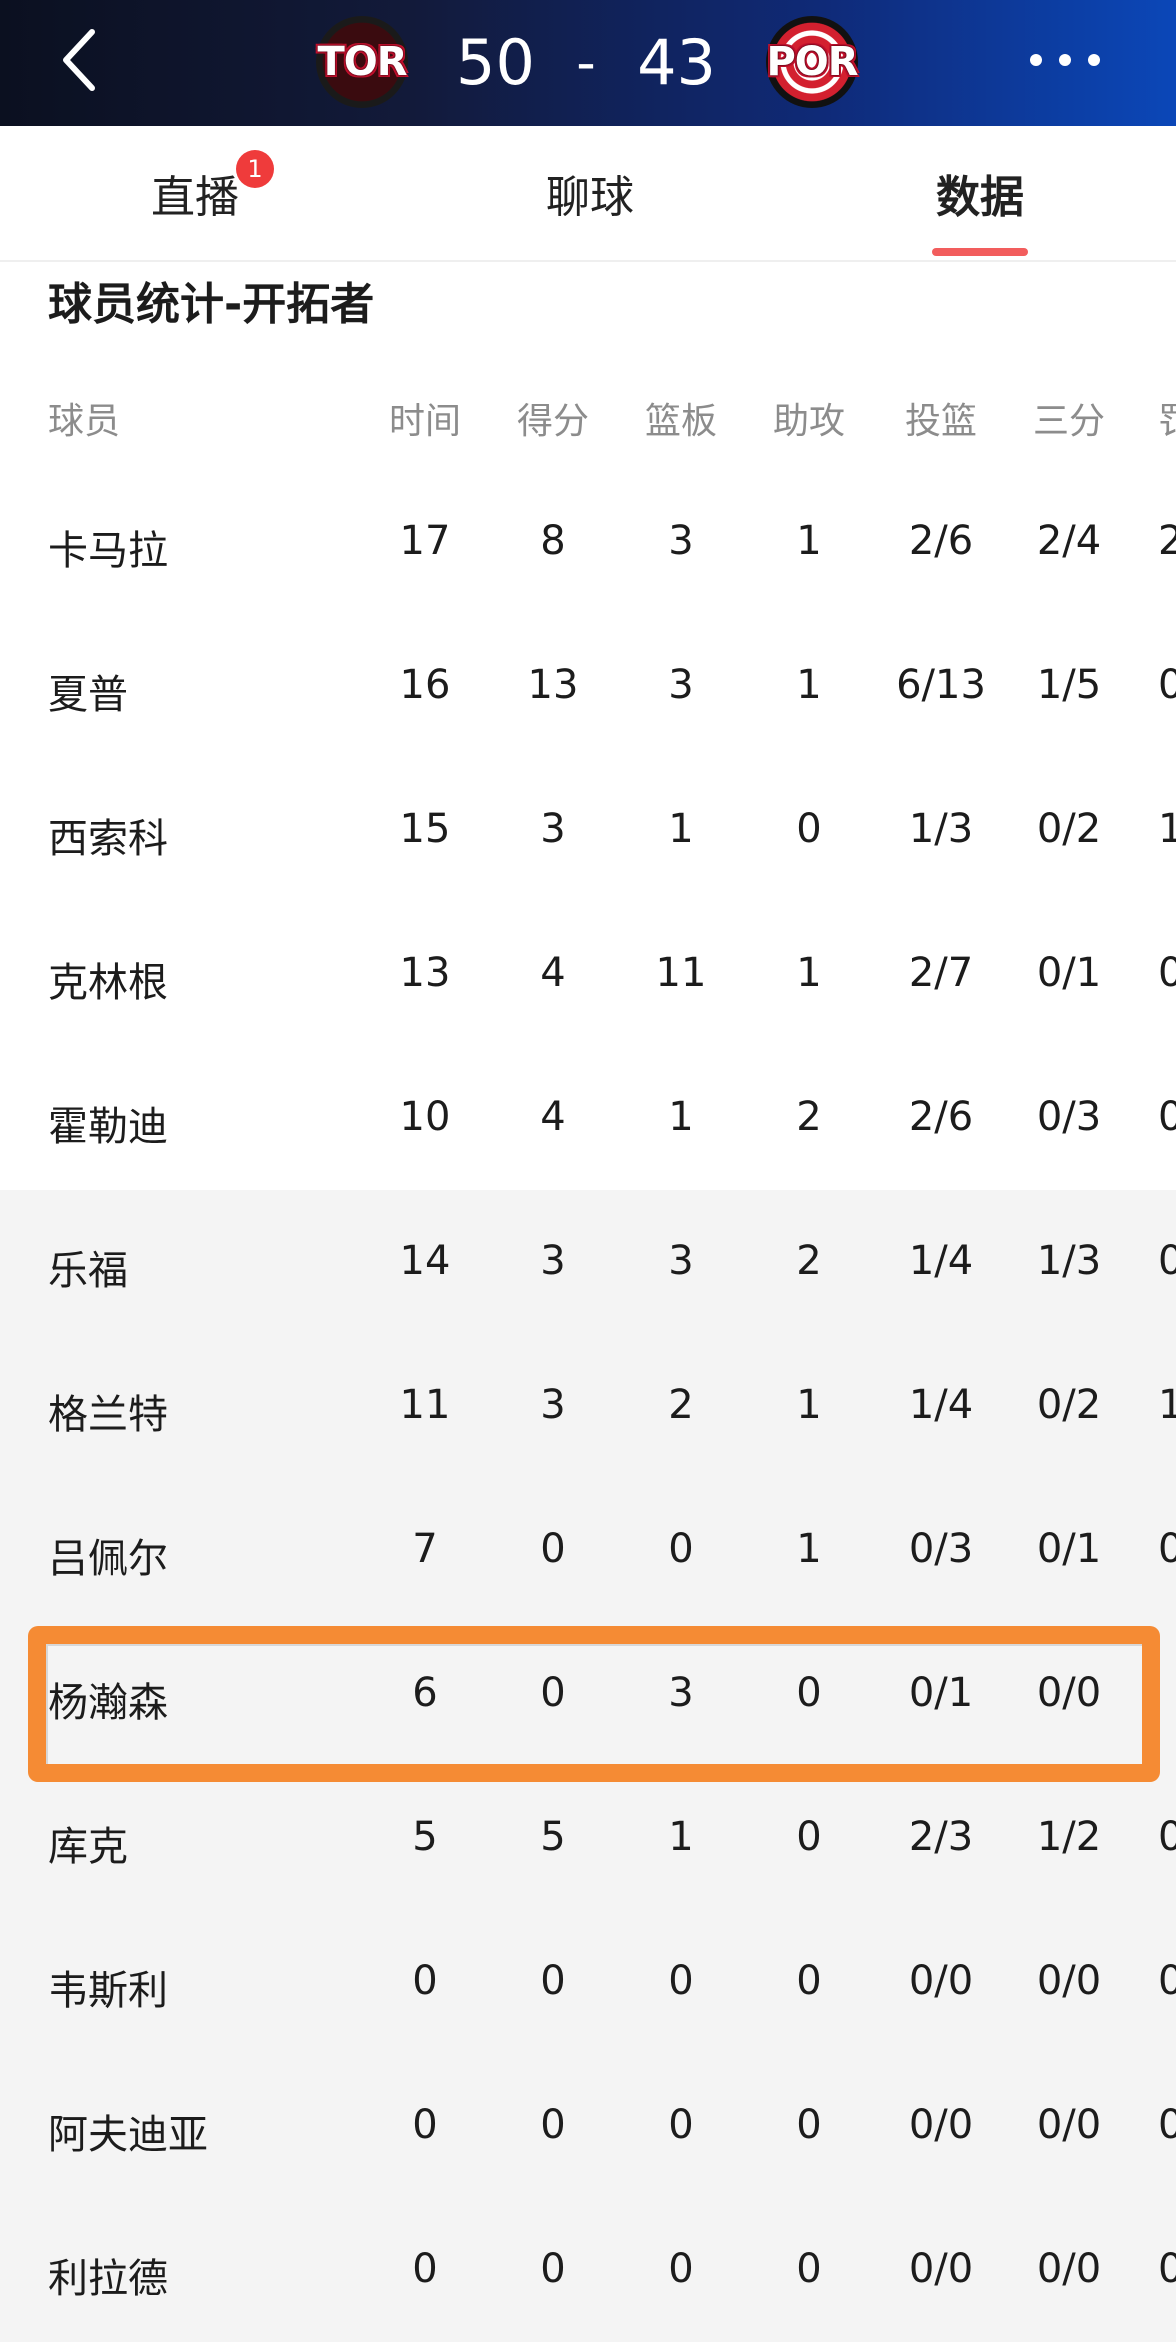 The image size is (1176, 2342). I want to click on team-abbr-por: POR, so click(812, 62).